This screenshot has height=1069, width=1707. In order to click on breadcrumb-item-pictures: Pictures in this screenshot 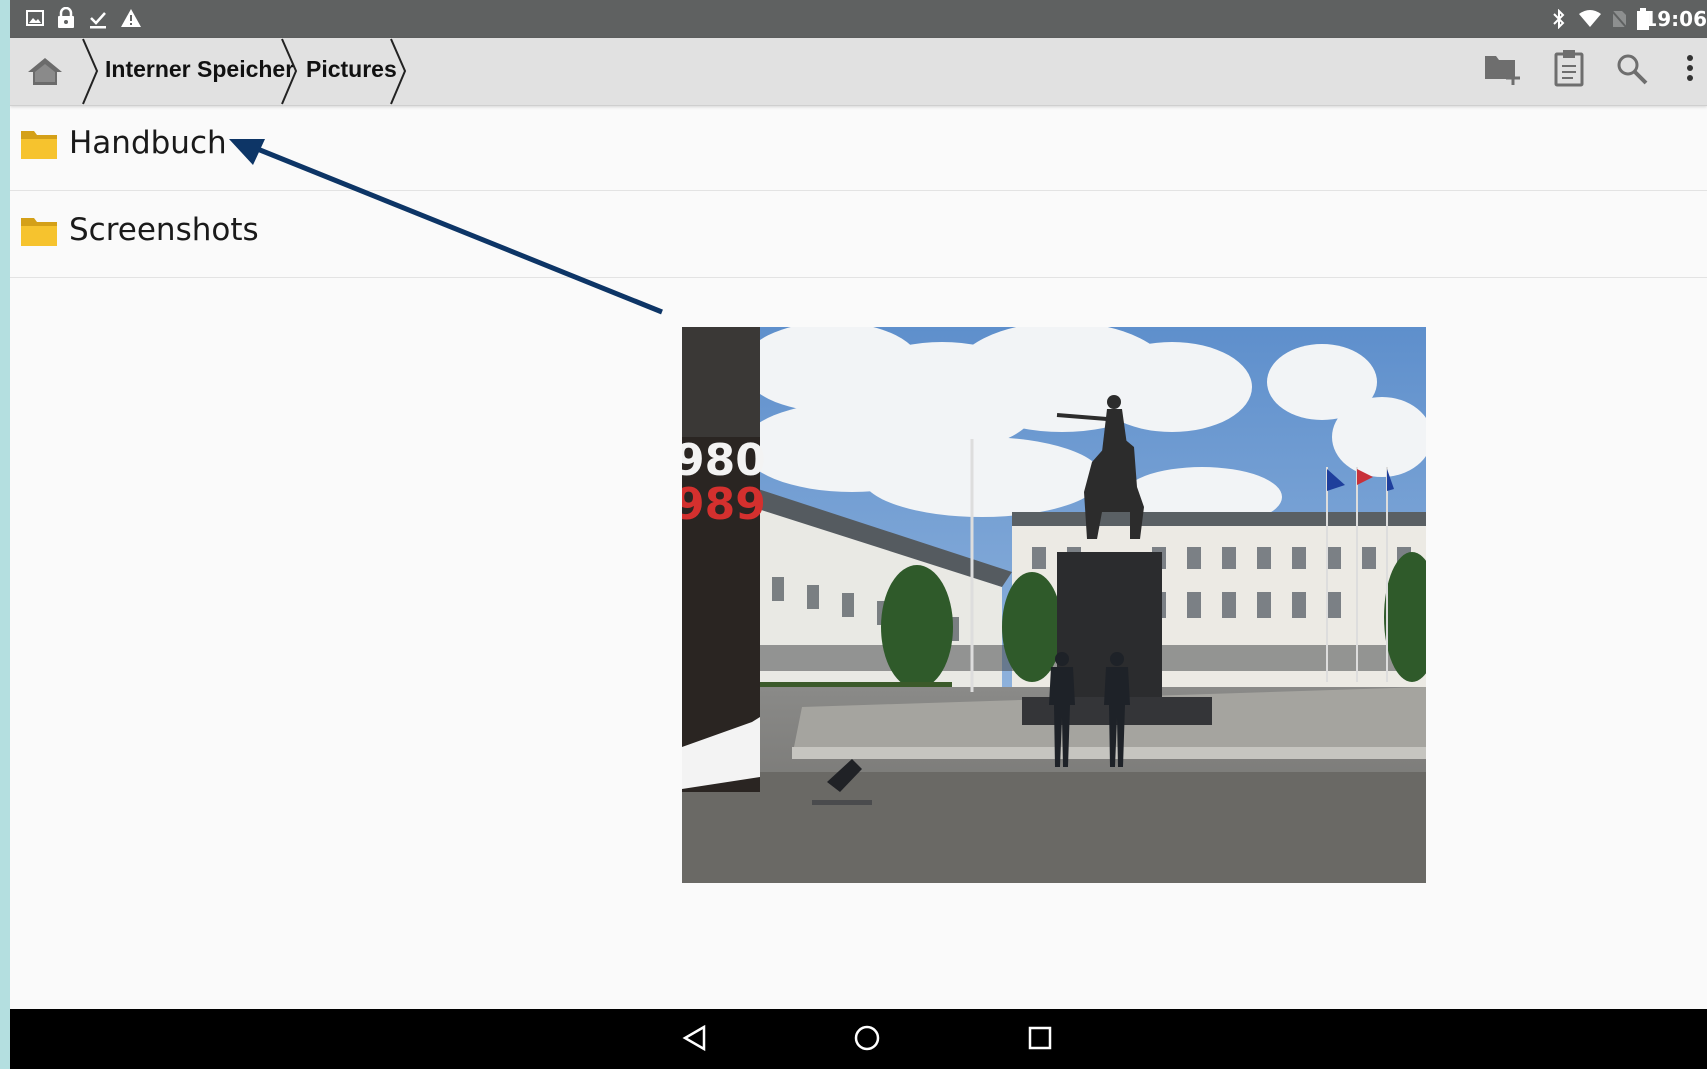, I will do `click(351, 69)`.